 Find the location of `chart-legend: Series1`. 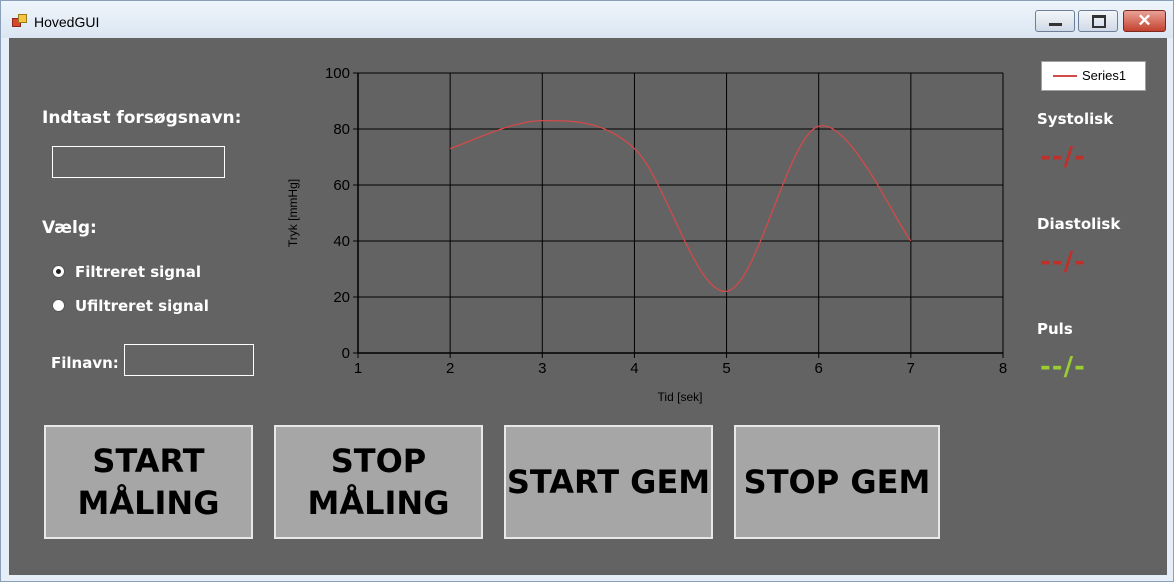

chart-legend: Series1 is located at coordinates (1093, 76).